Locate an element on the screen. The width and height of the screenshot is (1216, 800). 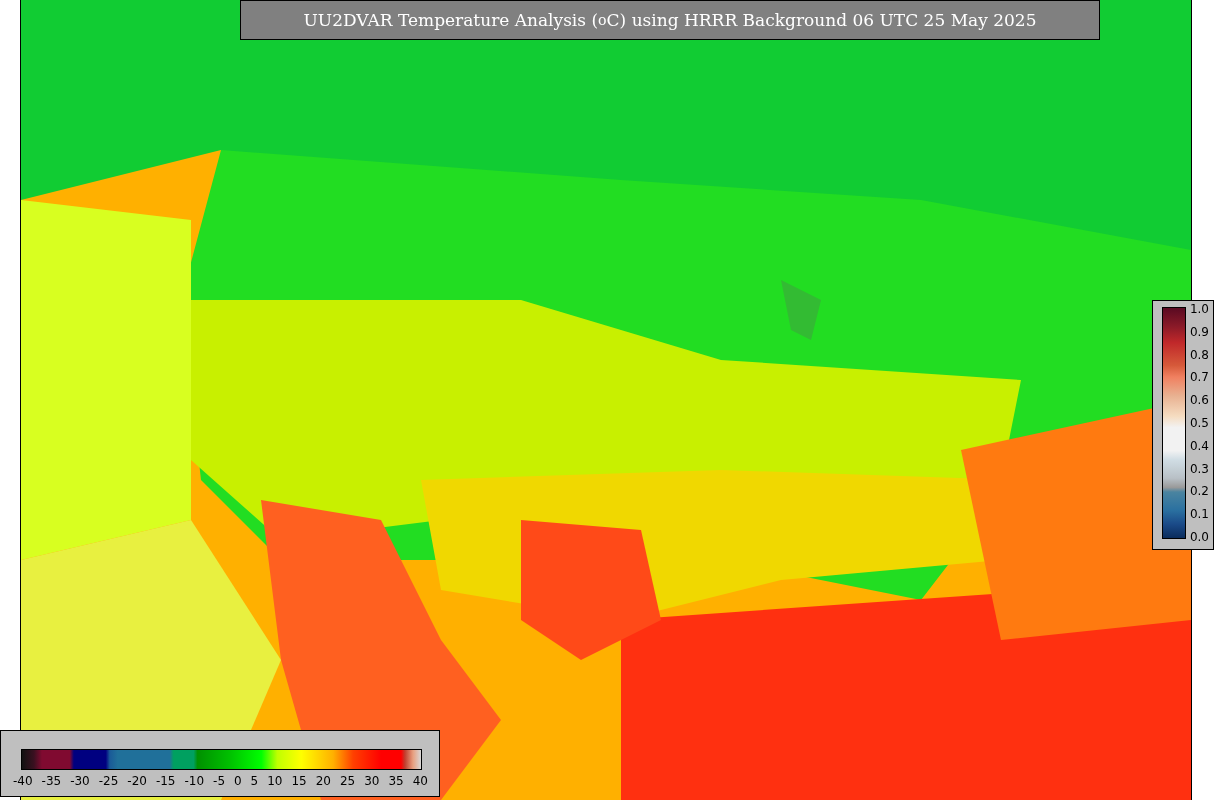
tick-label: 30 is located at coordinates (372, 781).